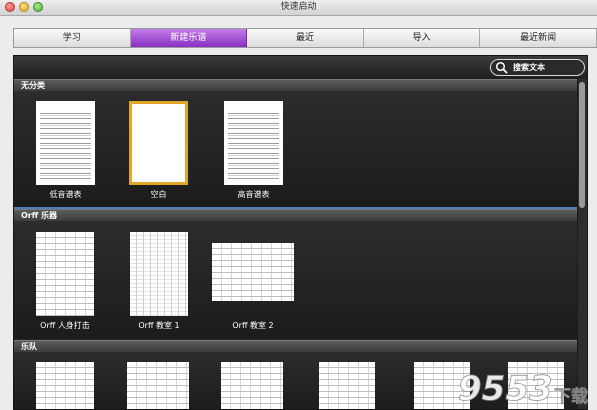  I want to click on template-card-orff-classroom-1: Orff 教室 1, so click(159, 281).